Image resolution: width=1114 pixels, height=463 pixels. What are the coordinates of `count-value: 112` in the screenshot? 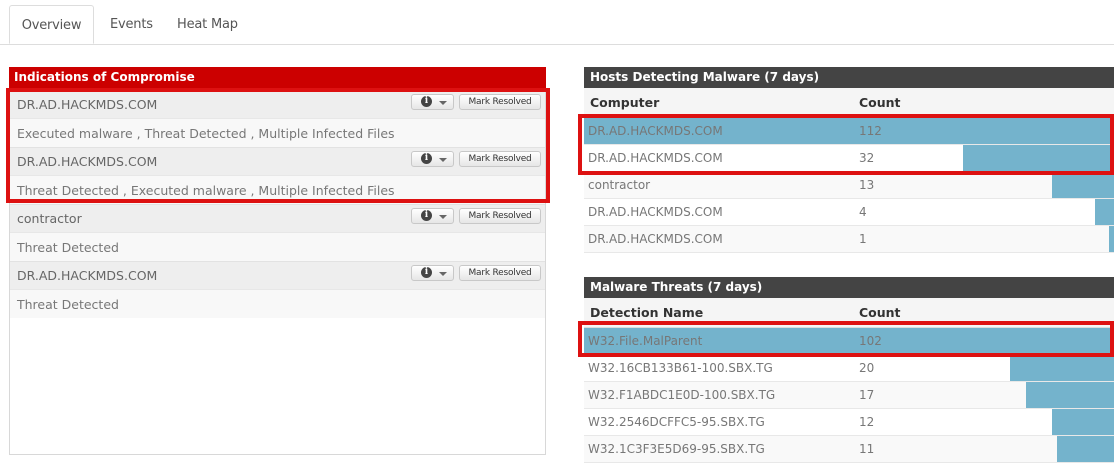 It's located at (870, 131).